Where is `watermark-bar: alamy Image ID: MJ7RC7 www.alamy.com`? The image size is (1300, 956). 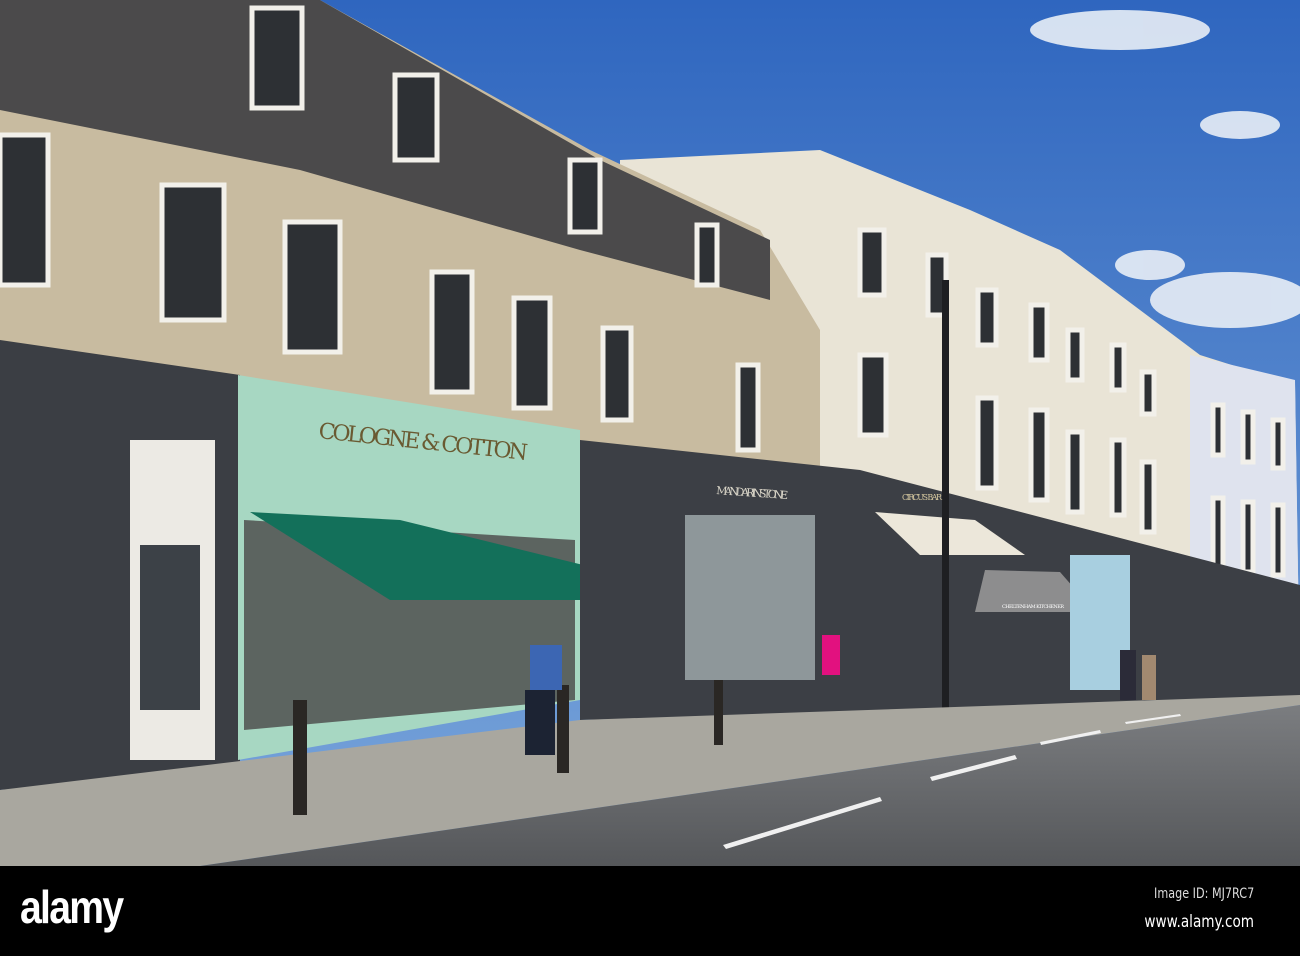
watermark-bar: alamy Image ID: MJ7RC7 www.alamy.com is located at coordinates (650, 911).